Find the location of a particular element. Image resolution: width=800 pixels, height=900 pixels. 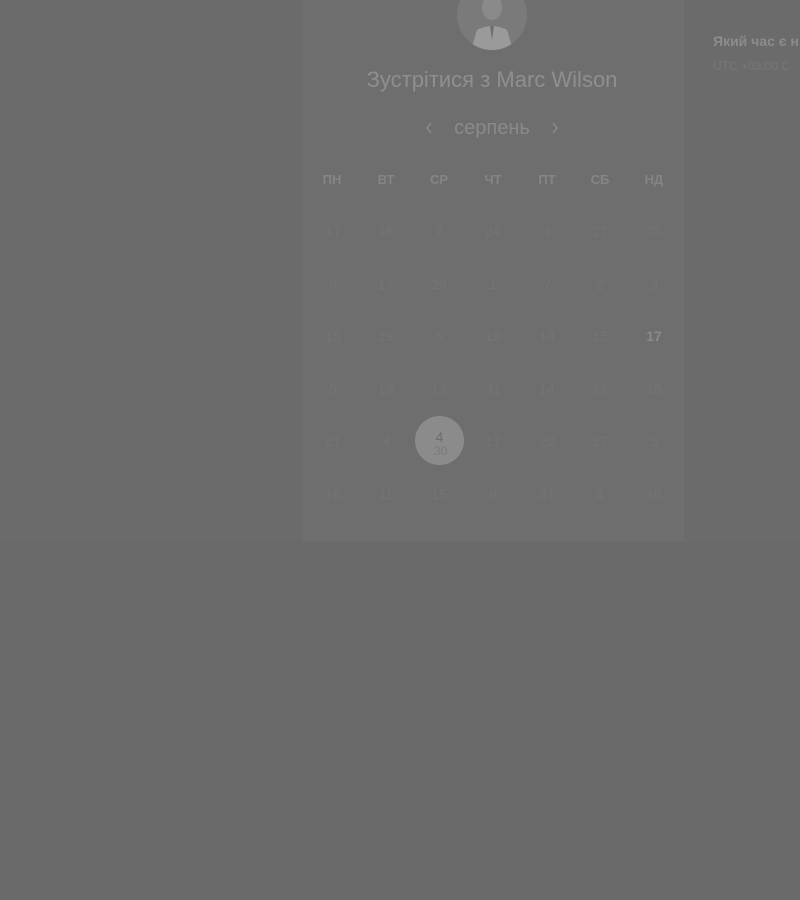

calendar-day: 11 is located at coordinates (386, 494).